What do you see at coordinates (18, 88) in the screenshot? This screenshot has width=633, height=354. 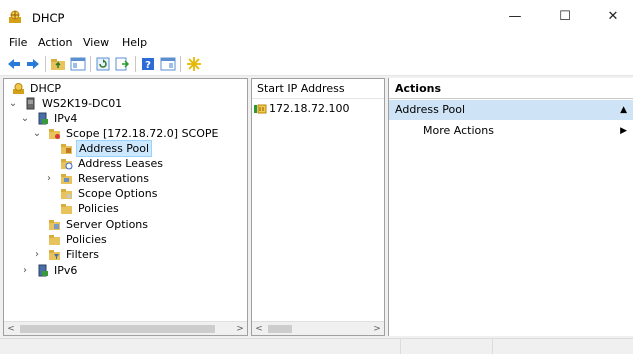 I see `dhcp-icon` at bounding box center [18, 88].